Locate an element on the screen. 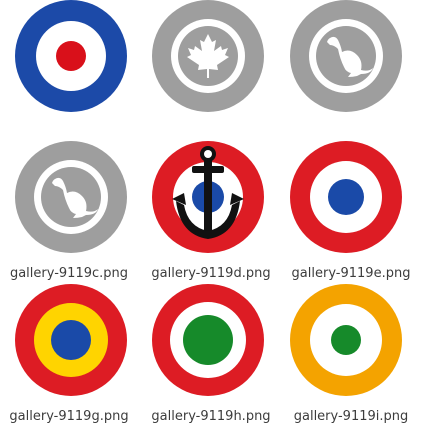 This screenshot has width=424, height=430. roundel-red-yellow-blue-icon is located at coordinates (71, 340).